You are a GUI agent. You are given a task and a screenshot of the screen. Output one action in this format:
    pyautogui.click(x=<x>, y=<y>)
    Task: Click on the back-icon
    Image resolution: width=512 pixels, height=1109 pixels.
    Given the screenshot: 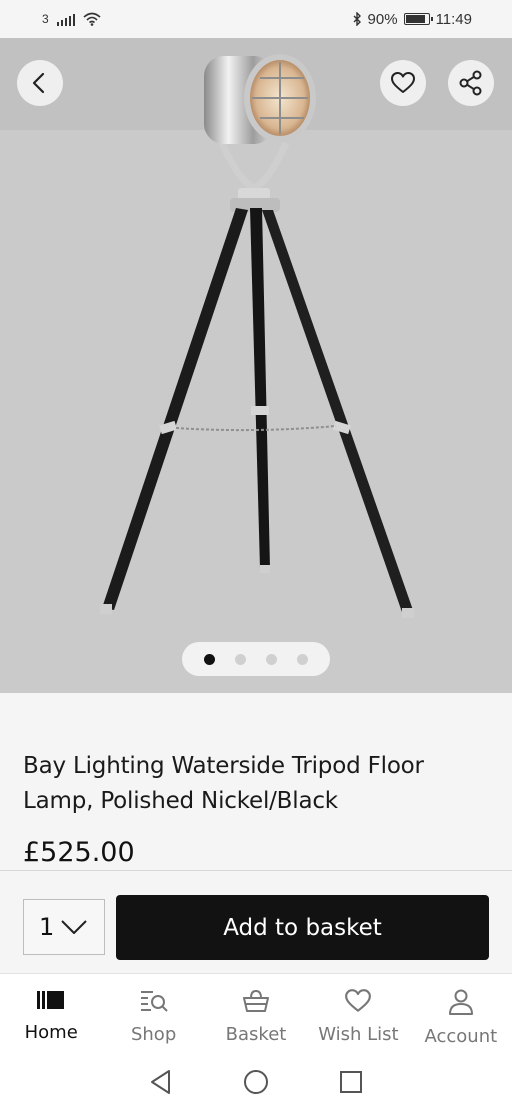 What is the action you would take?
    pyautogui.click(x=38, y=83)
    